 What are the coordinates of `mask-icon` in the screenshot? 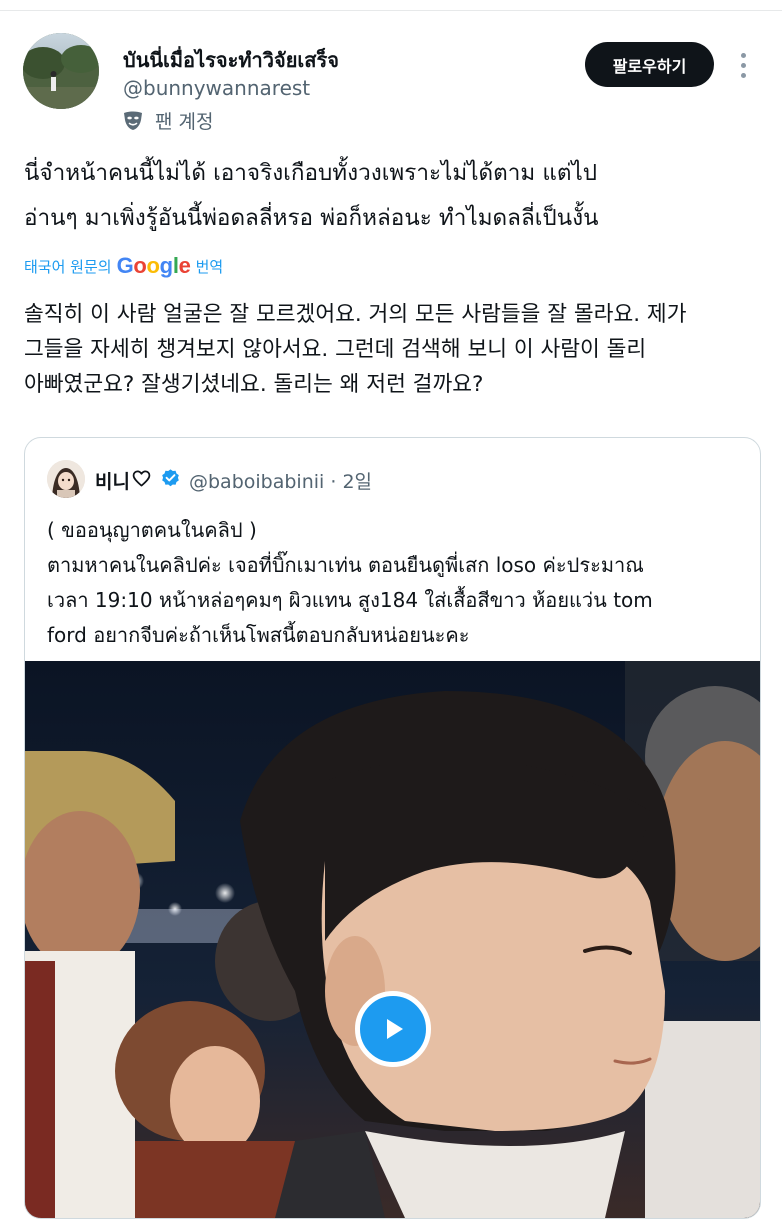 It's located at (133, 120).